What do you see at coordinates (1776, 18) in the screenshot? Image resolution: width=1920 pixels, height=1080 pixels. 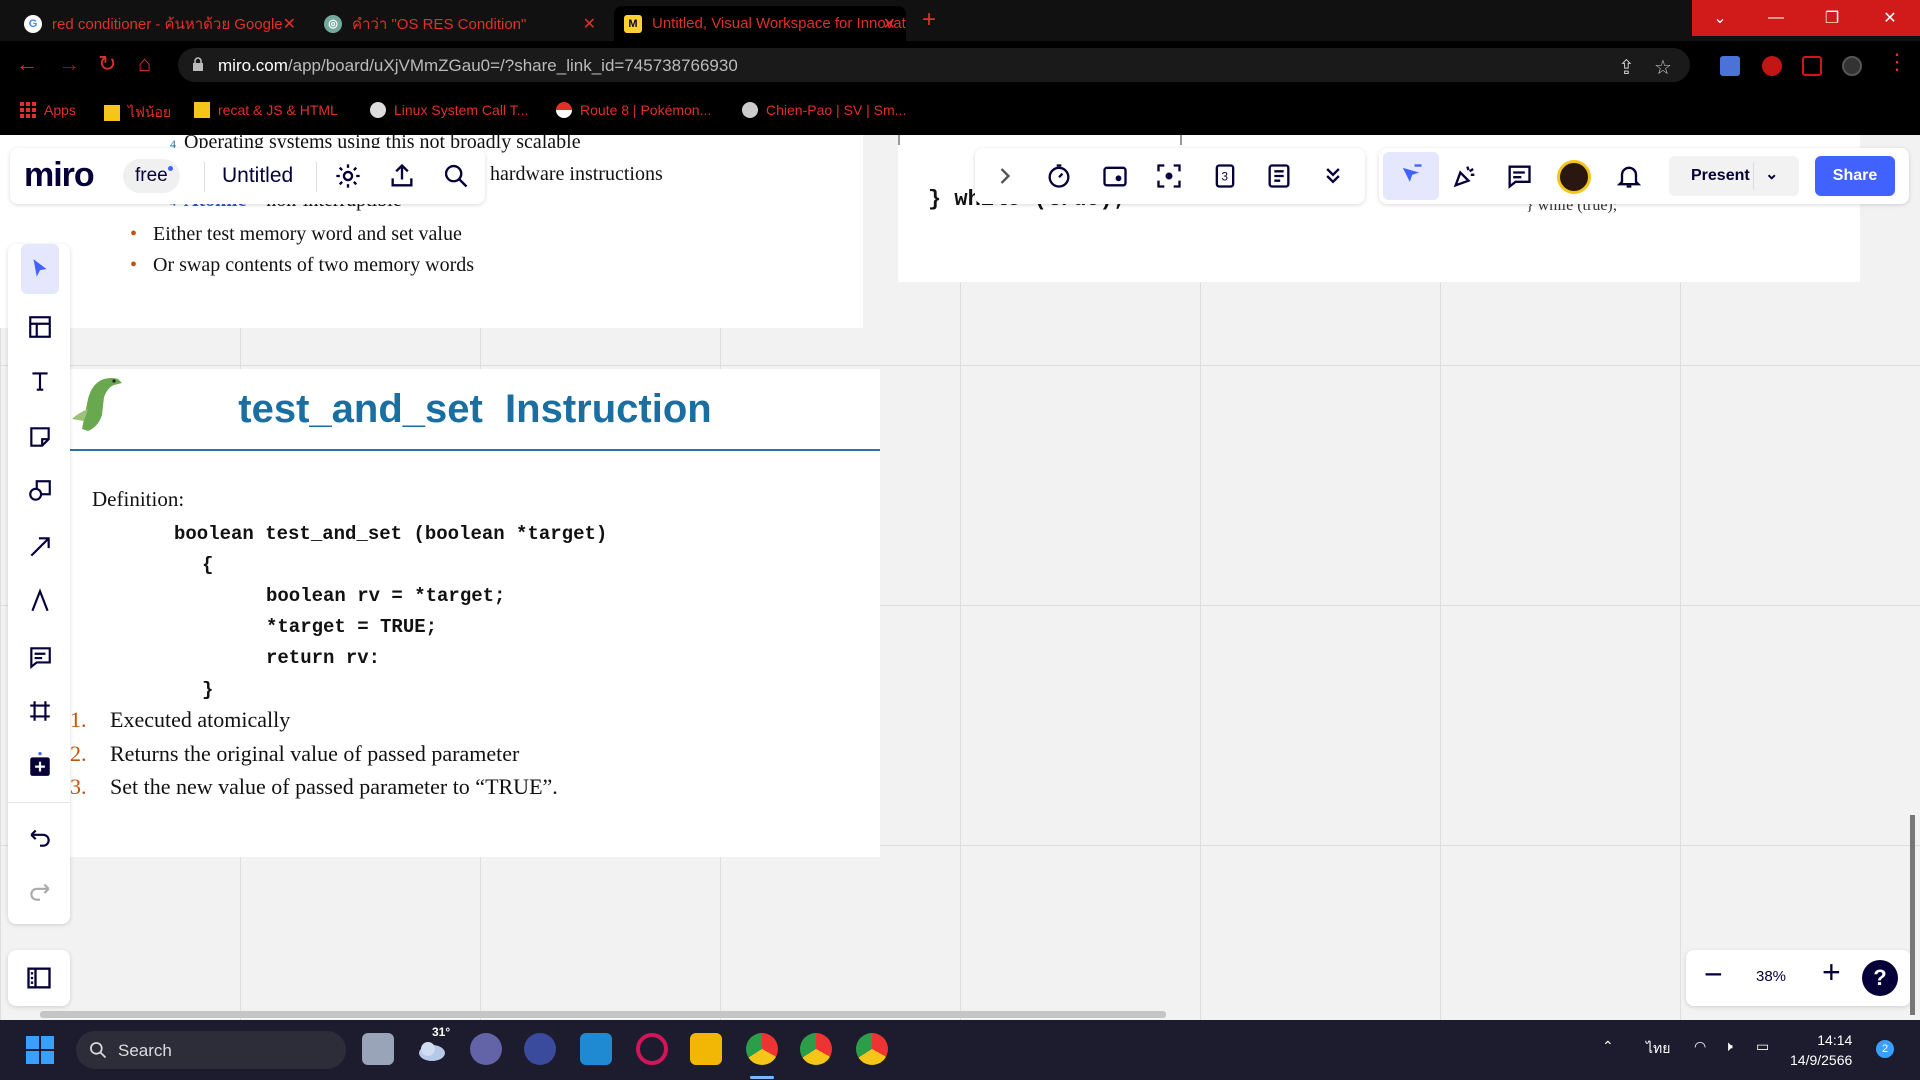 I see `minimize-button: —` at bounding box center [1776, 18].